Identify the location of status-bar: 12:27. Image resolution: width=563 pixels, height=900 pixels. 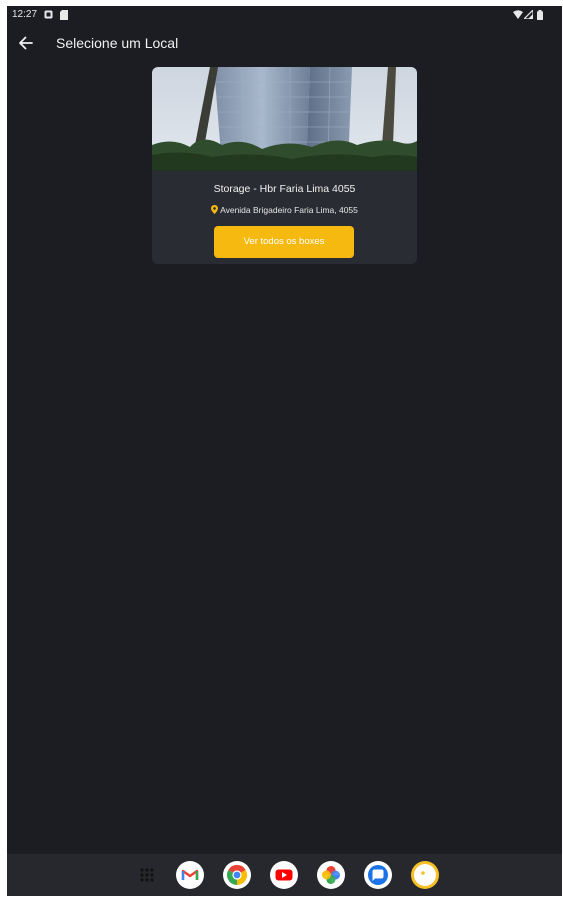
(284, 15).